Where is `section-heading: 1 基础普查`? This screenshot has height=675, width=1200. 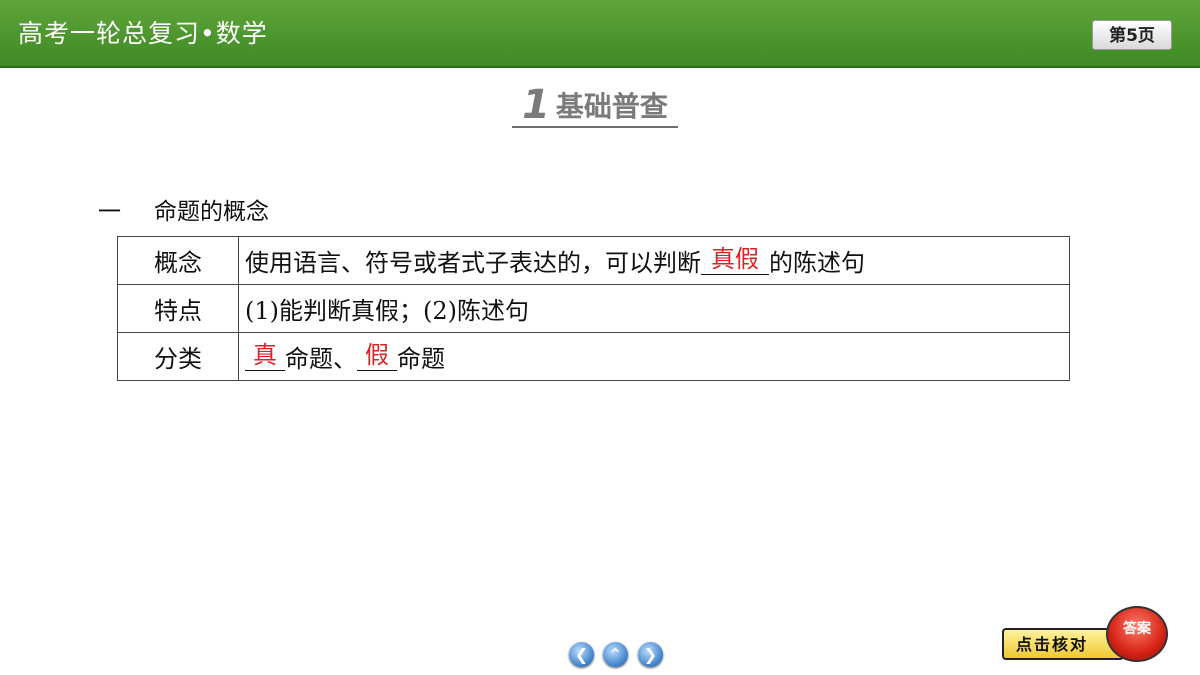 section-heading: 1 基础普查 is located at coordinates (595, 105).